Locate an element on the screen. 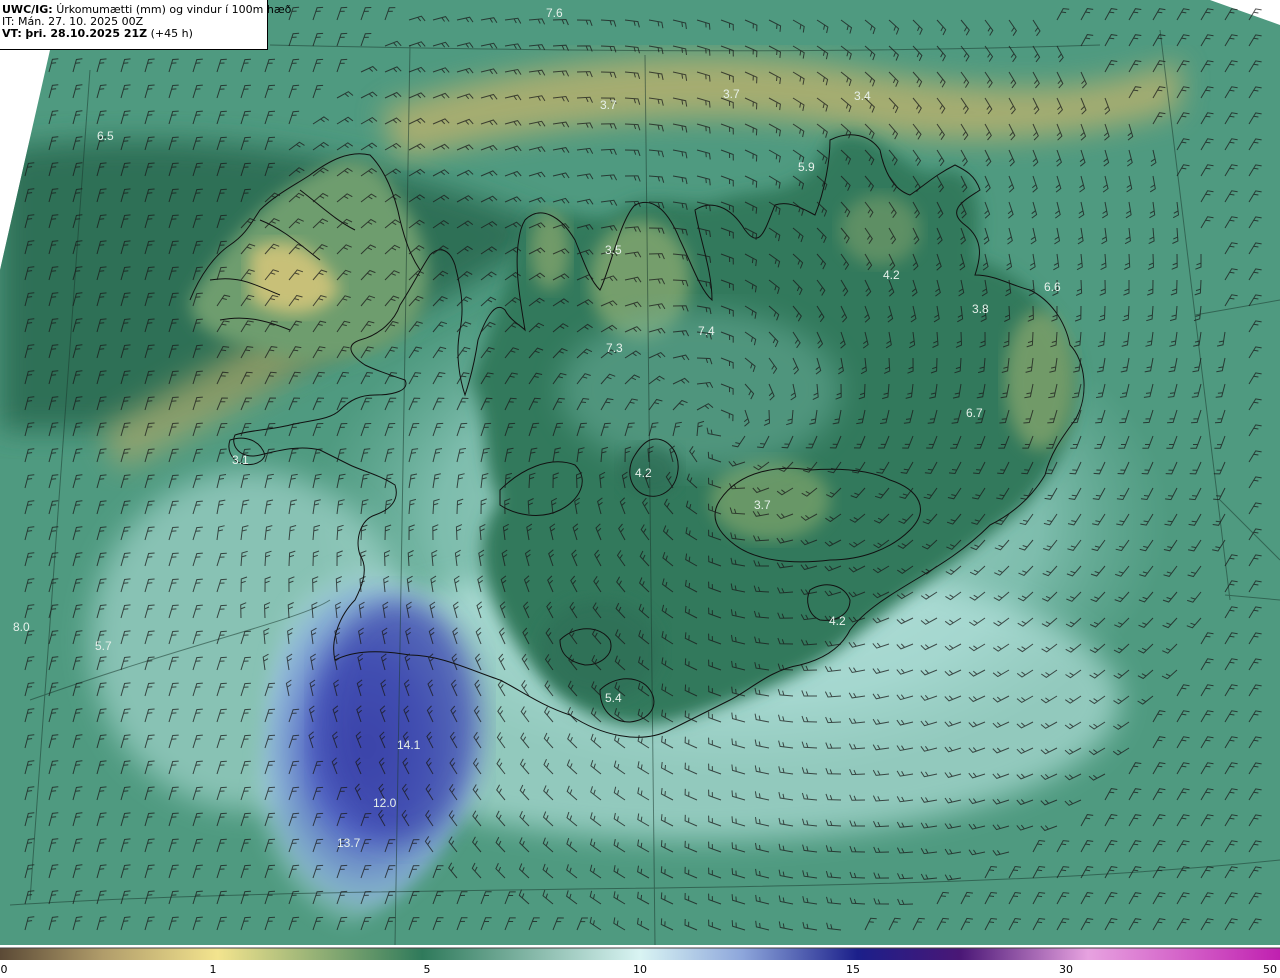  value-label: 3.5 is located at coordinates (613, 250).